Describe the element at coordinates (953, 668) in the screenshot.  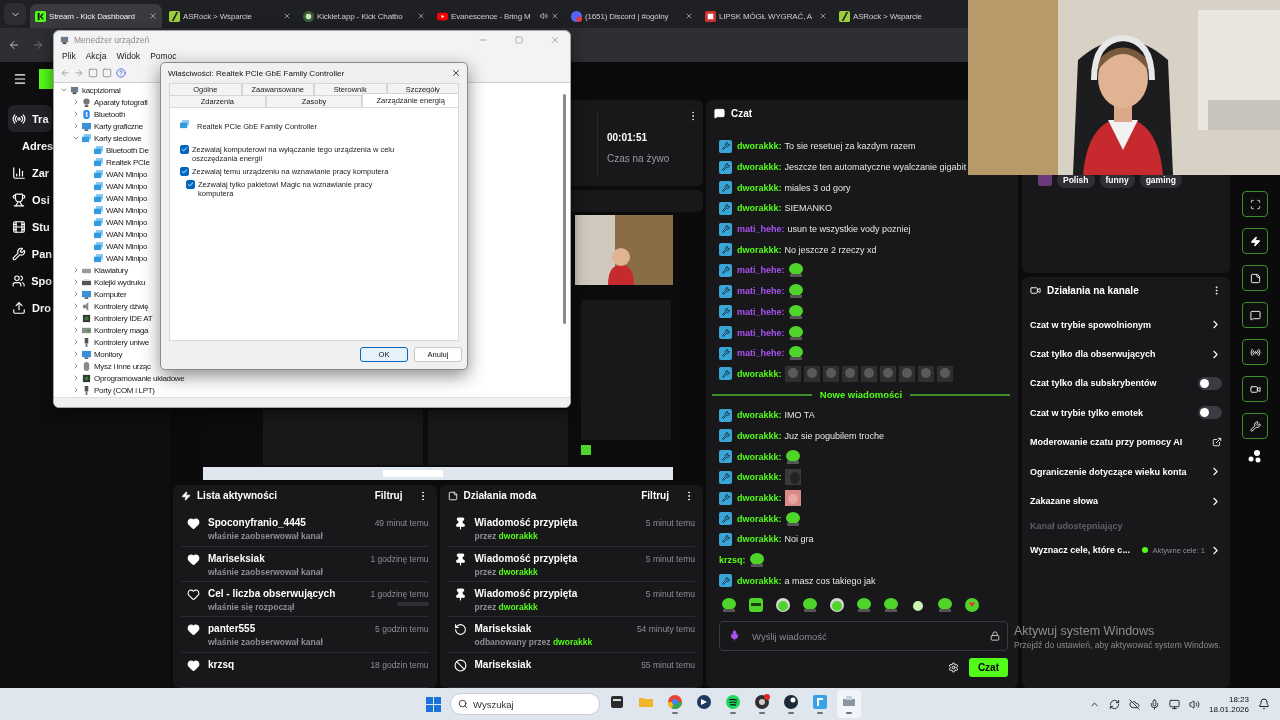
I see `settings-icon` at that location.